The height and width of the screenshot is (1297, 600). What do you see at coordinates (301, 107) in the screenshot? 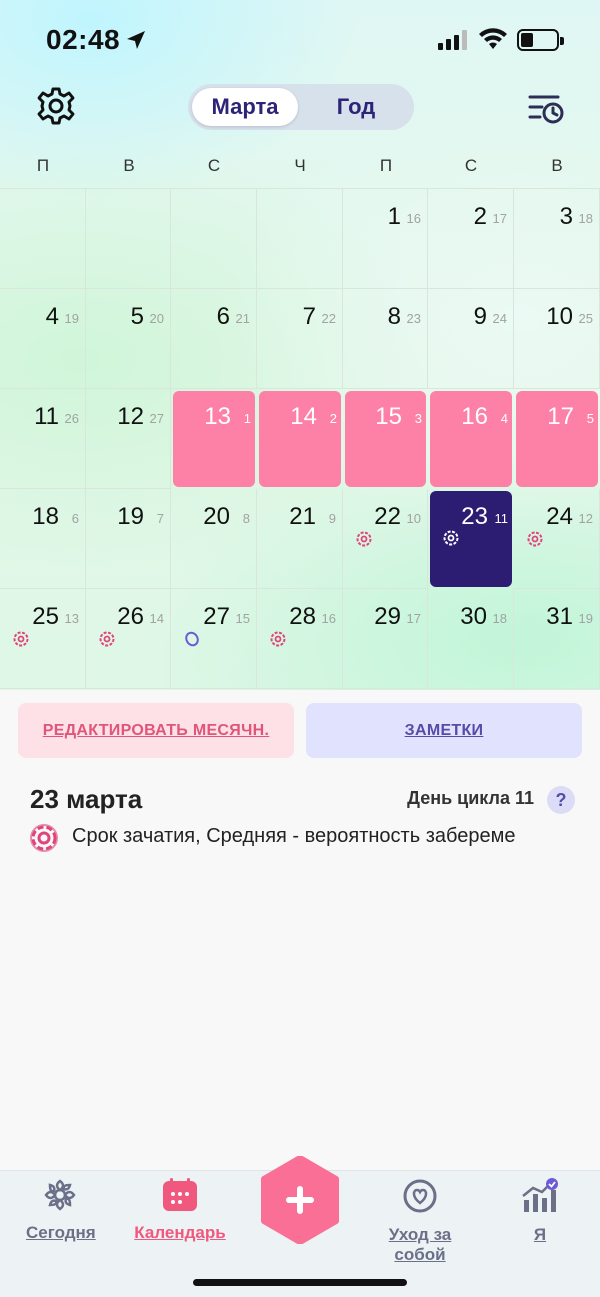
I see `view-segmented-control: Марта Год` at bounding box center [301, 107].